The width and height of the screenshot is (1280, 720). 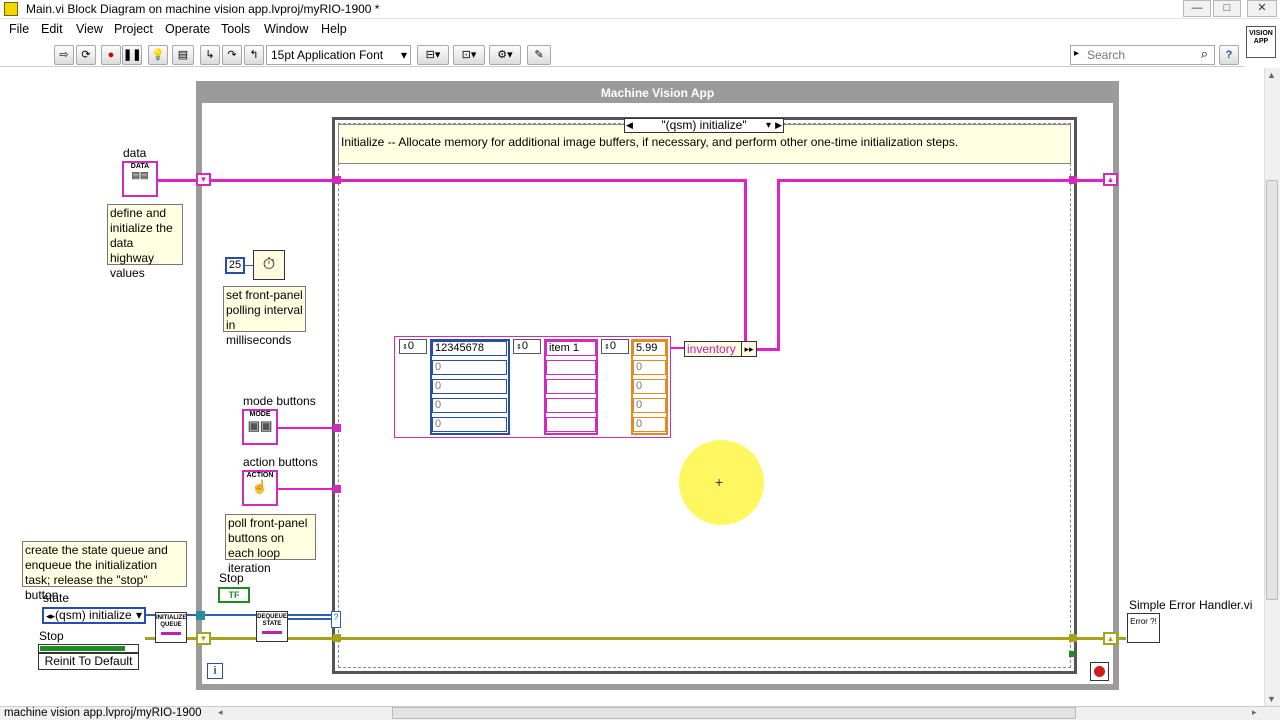 What do you see at coordinates (630, 638) in the screenshot?
I see `error-wire` at bounding box center [630, 638].